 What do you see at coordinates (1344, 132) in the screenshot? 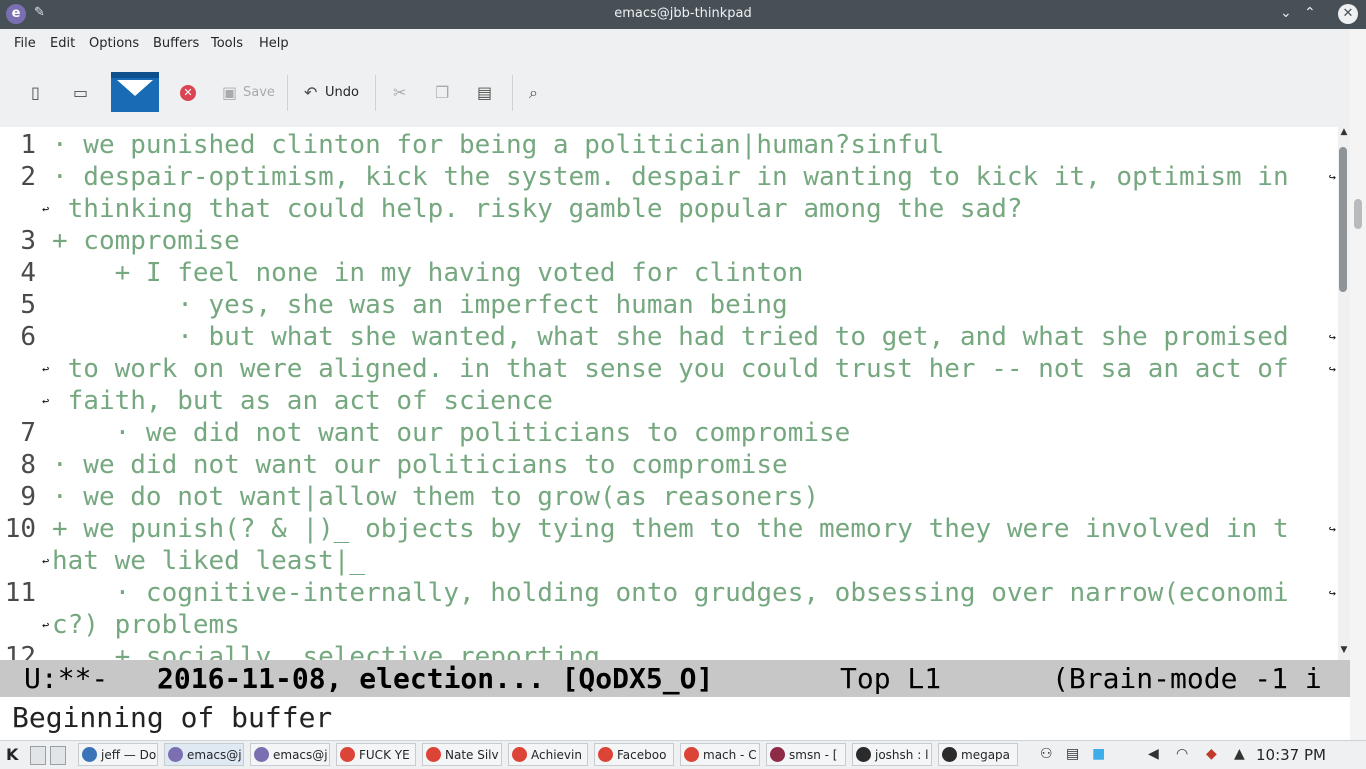
I see `scroll-up-arrow-icon: ▲` at bounding box center [1344, 132].